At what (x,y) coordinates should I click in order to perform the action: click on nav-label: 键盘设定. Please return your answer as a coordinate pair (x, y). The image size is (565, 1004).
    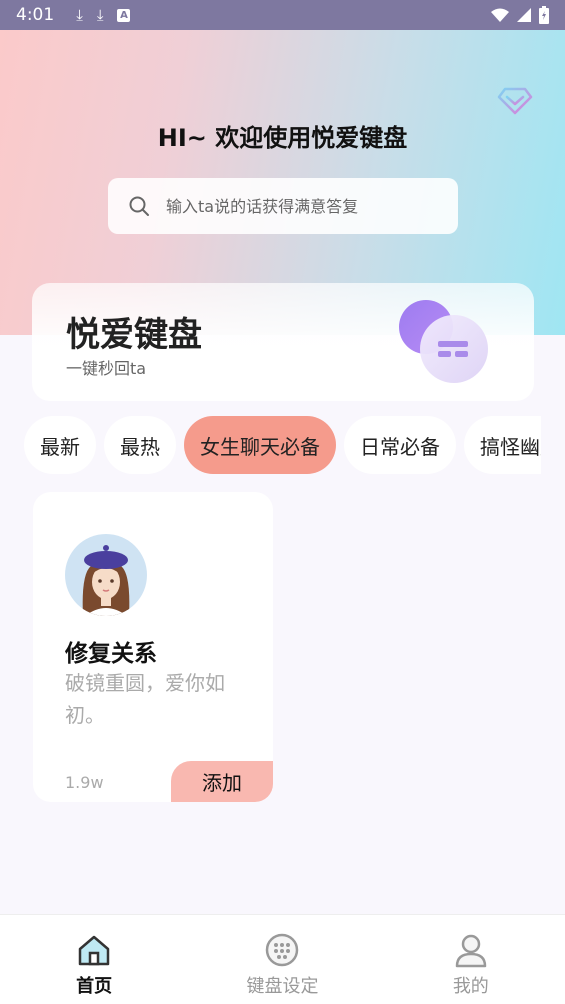
    Looking at the image, I should click on (282, 986).